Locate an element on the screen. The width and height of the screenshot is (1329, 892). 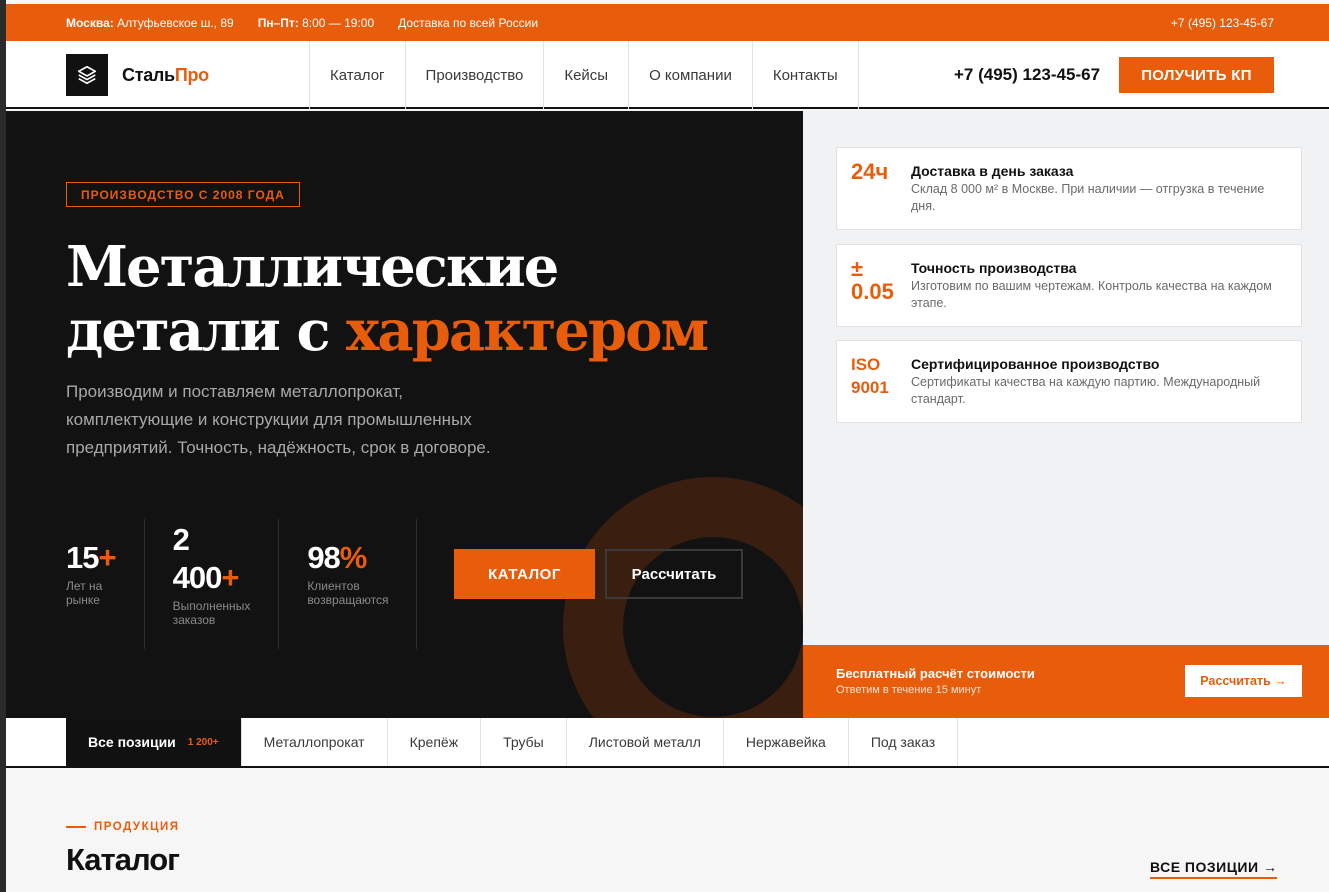
stat-label-line: Клиентов is located at coordinates (333, 586).